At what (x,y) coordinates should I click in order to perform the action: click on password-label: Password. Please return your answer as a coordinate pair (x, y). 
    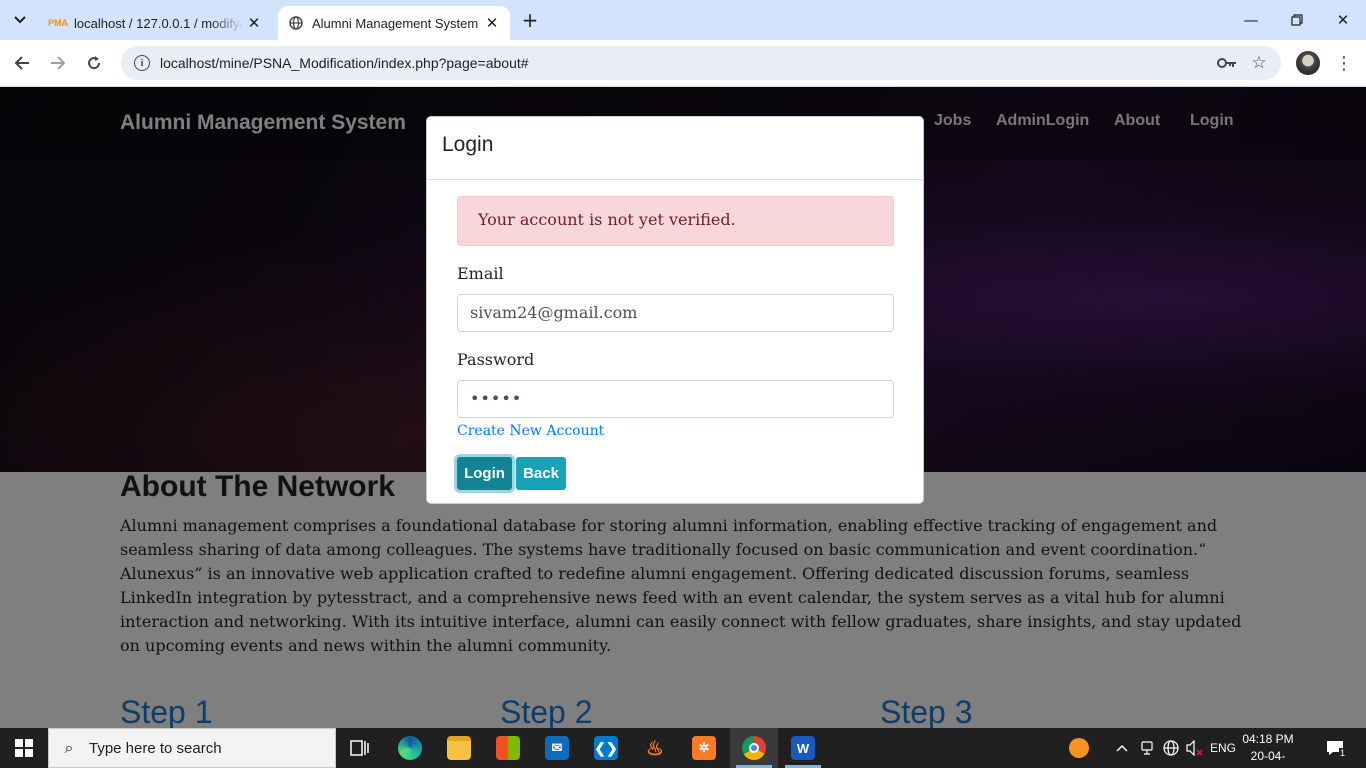
    Looking at the image, I should click on (496, 359).